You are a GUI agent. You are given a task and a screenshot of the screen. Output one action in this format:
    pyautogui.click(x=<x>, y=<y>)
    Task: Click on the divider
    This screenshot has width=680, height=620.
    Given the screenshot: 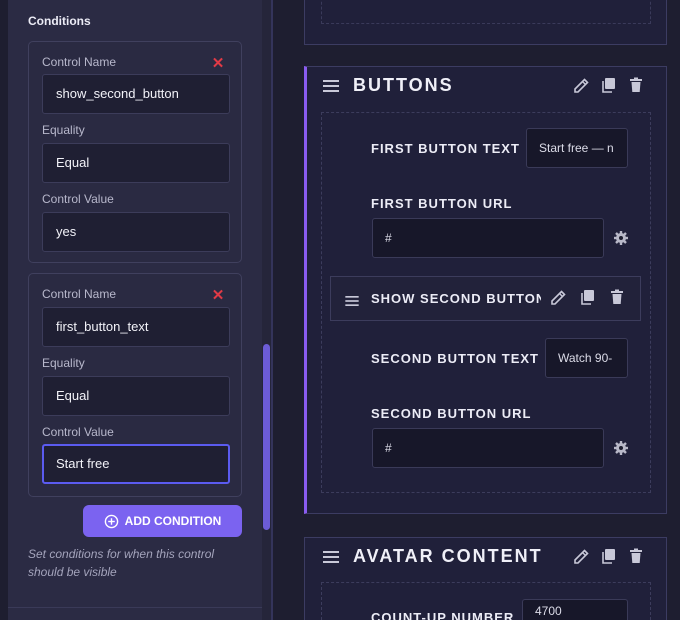 What is the action you would take?
    pyautogui.click(x=135, y=607)
    